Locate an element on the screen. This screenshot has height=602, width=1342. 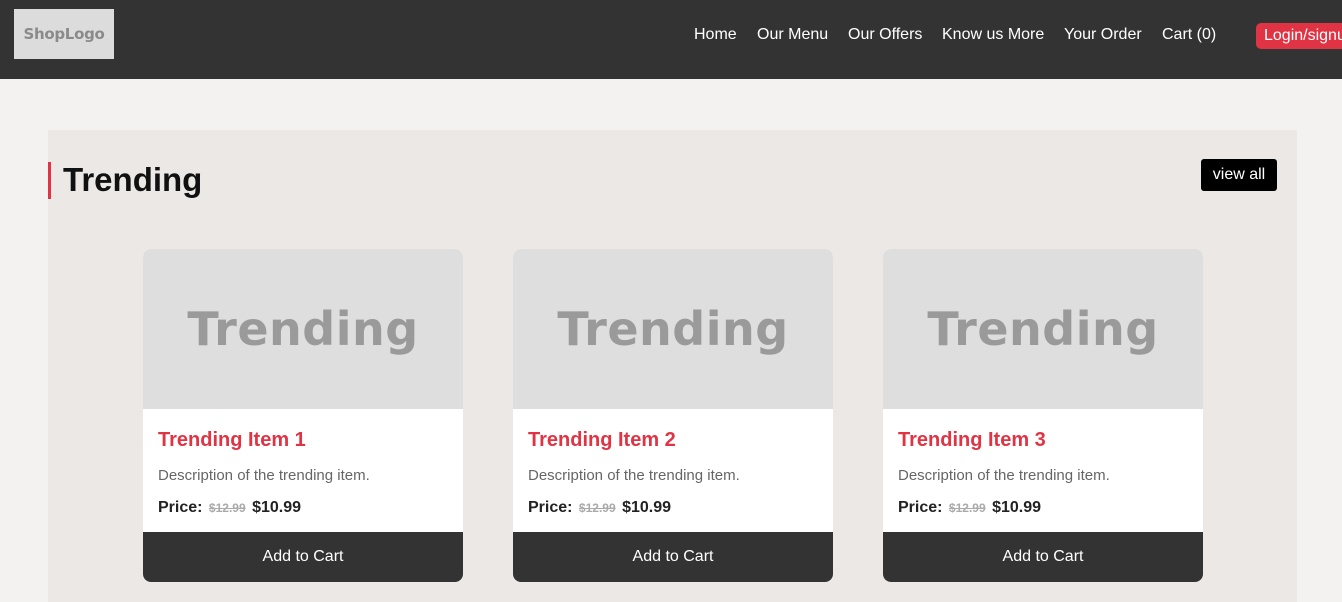
product-title: Trending Item 3 is located at coordinates (972, 440).